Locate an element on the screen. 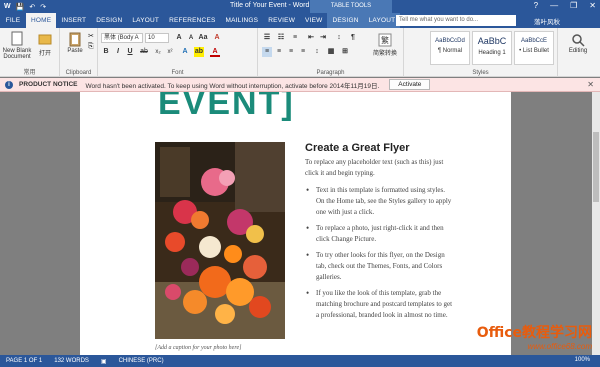  strikethrough-icon: ab is located at coordinates (144, 52).